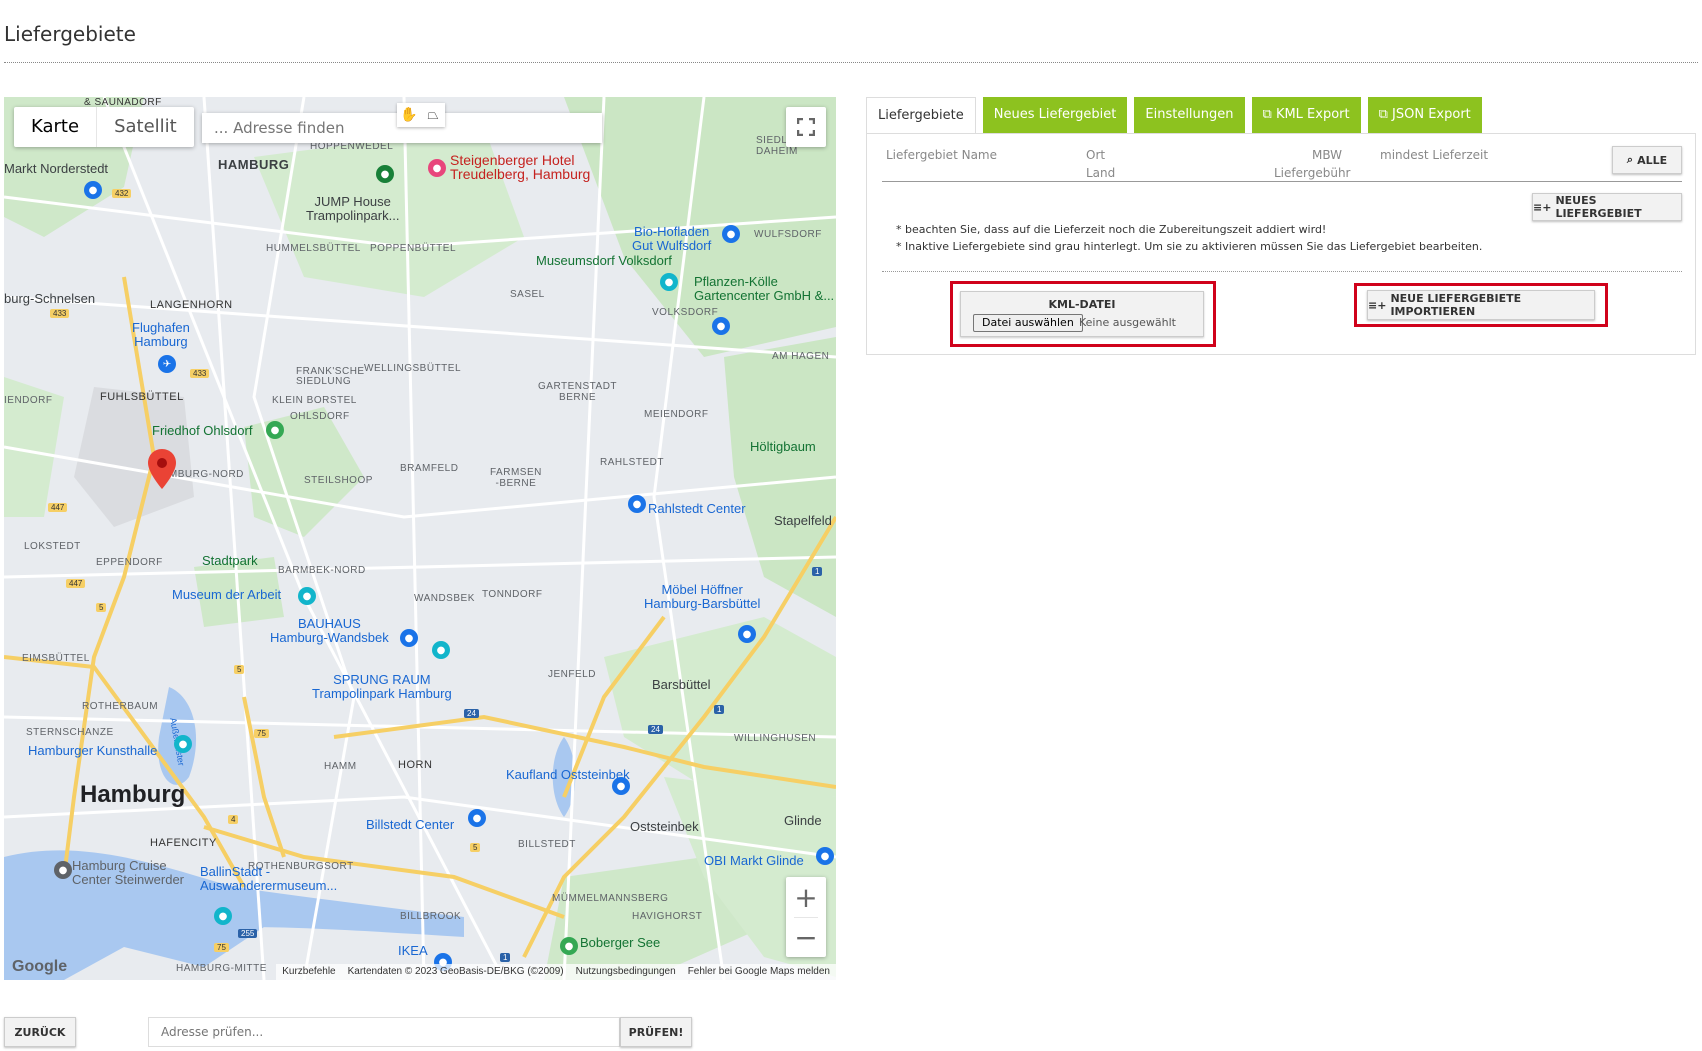 This screenshot has height=1051, width=1702. Describe the element at coordinates (1647, 160) in the screenshot. I see `all-button: ⌕ ALLE` at that location.